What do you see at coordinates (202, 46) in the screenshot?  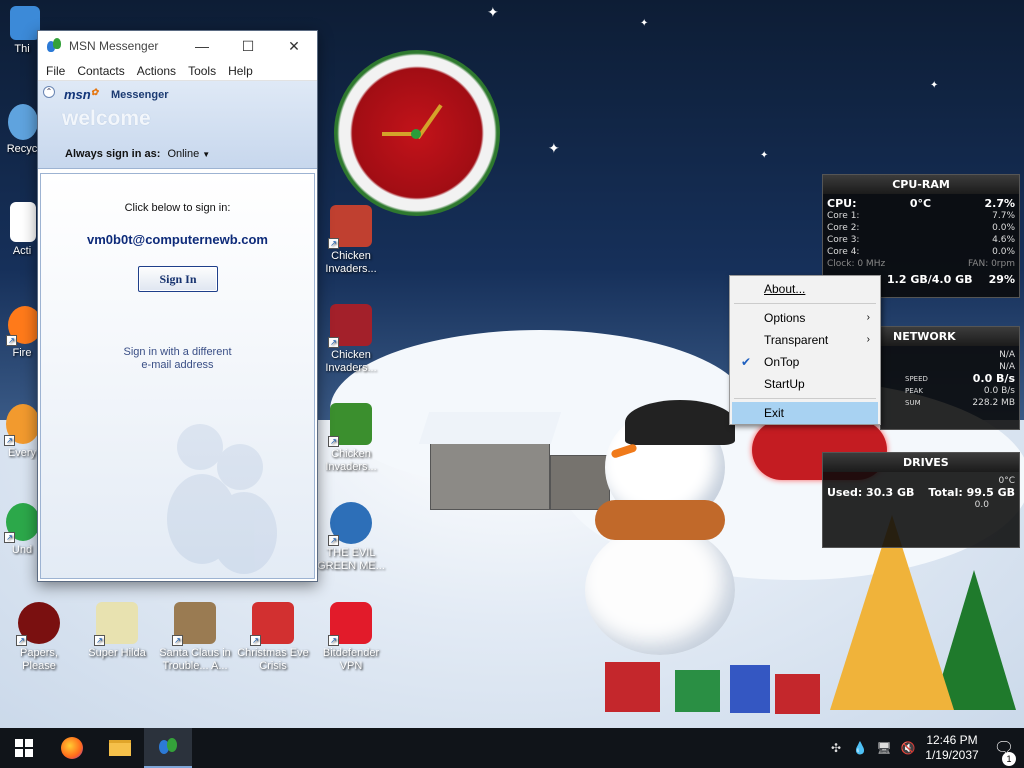 I see `minimize-button: —` at bounding box center [202, 46].